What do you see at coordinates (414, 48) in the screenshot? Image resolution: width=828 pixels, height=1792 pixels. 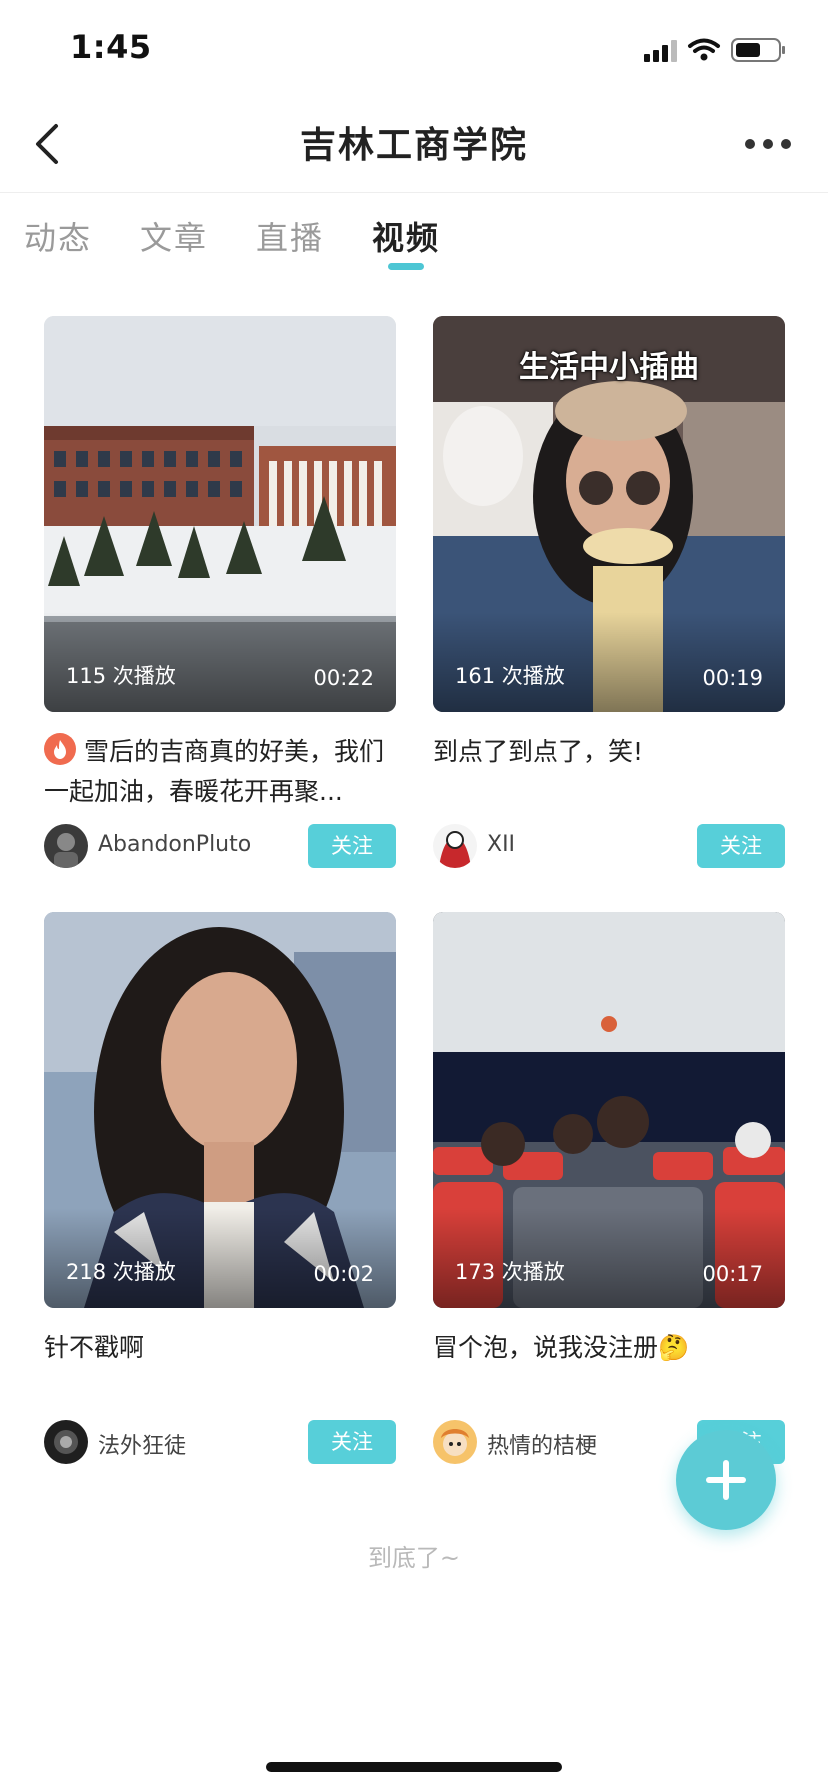 I see `status-bar: 1:45` at bounding box center [414, 48].